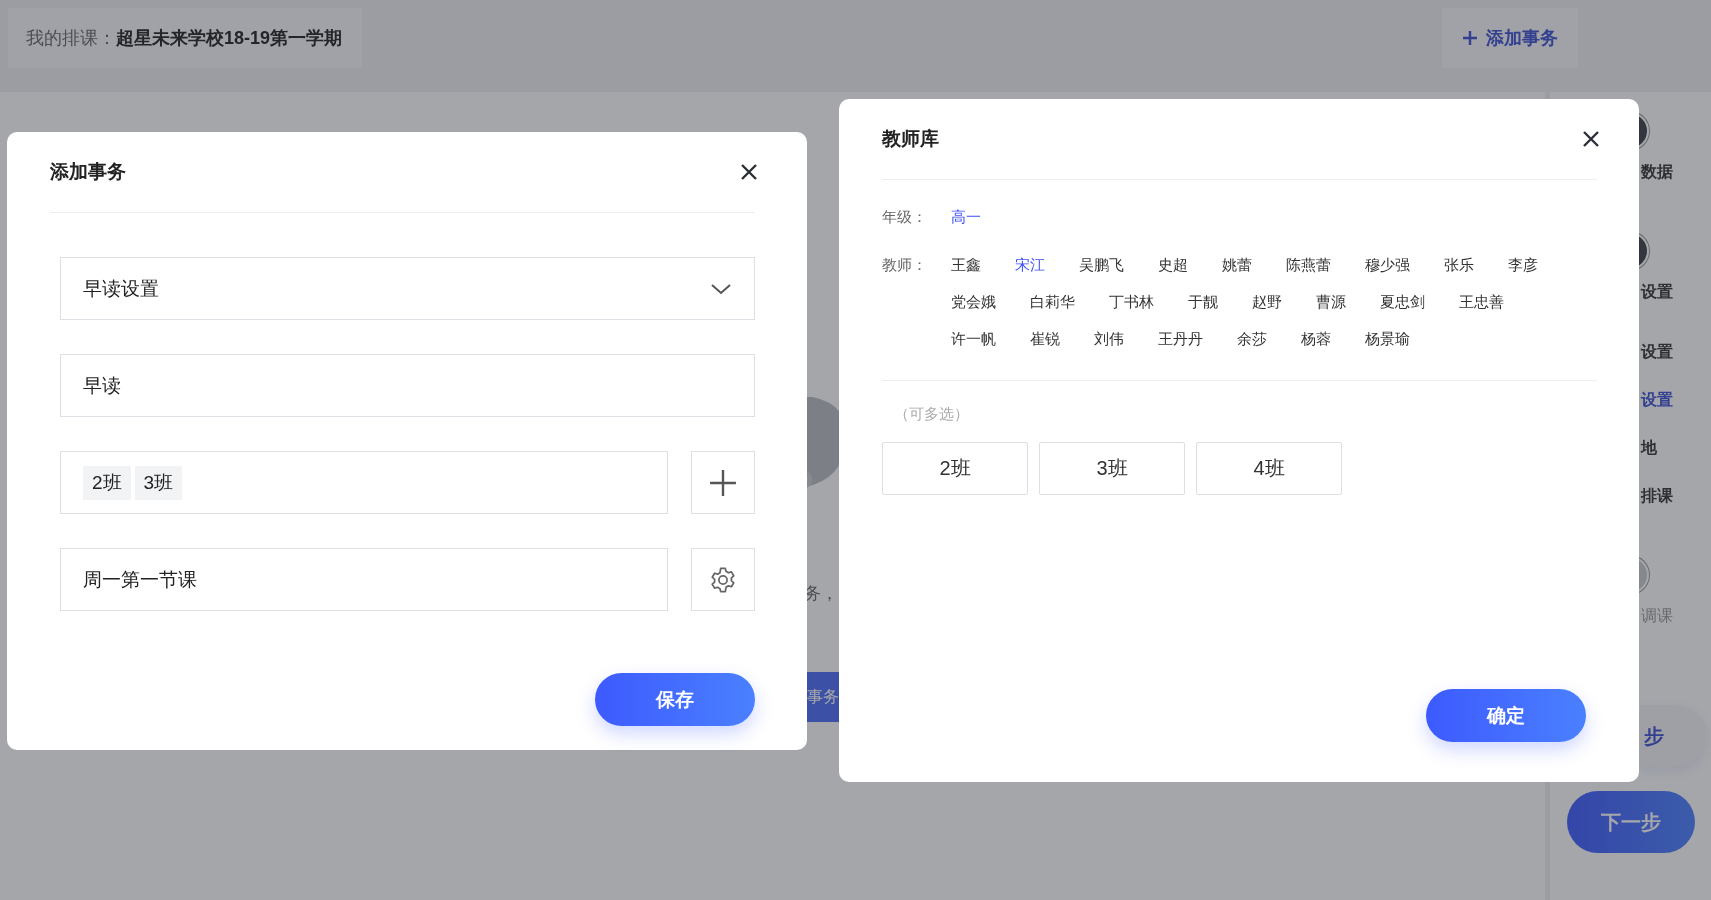 This screenshot has width=1711, height=900. What do you see at coordinates (1131, 302) in the screenshot?
I see `teacher-option: 丁书林` at bounding box center [1131, 302].